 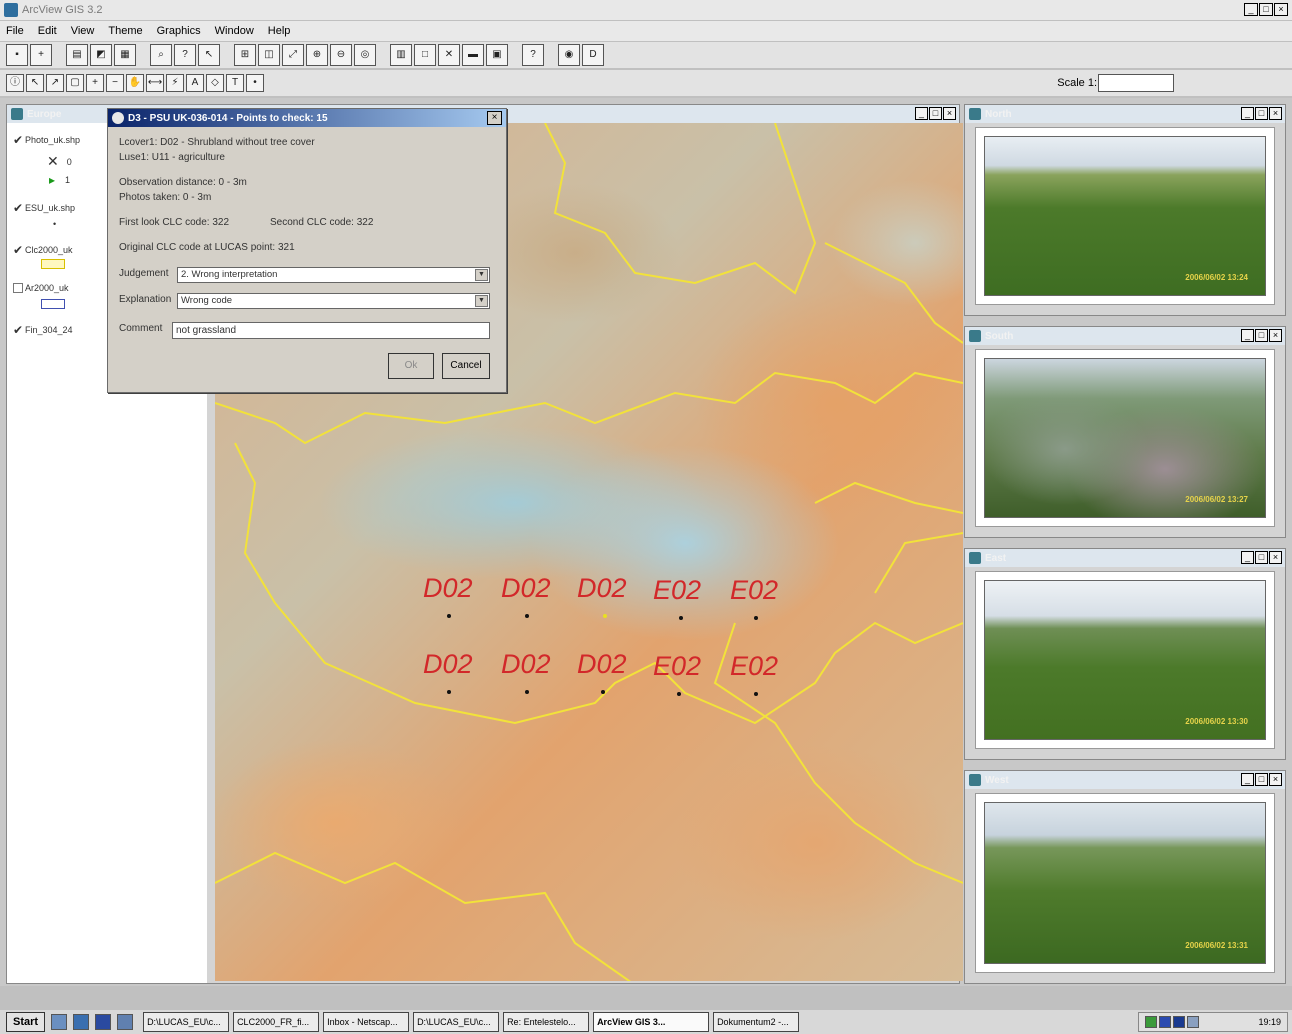 I want to click on identify-icon: ⓘ, so click(x=15, y=83).